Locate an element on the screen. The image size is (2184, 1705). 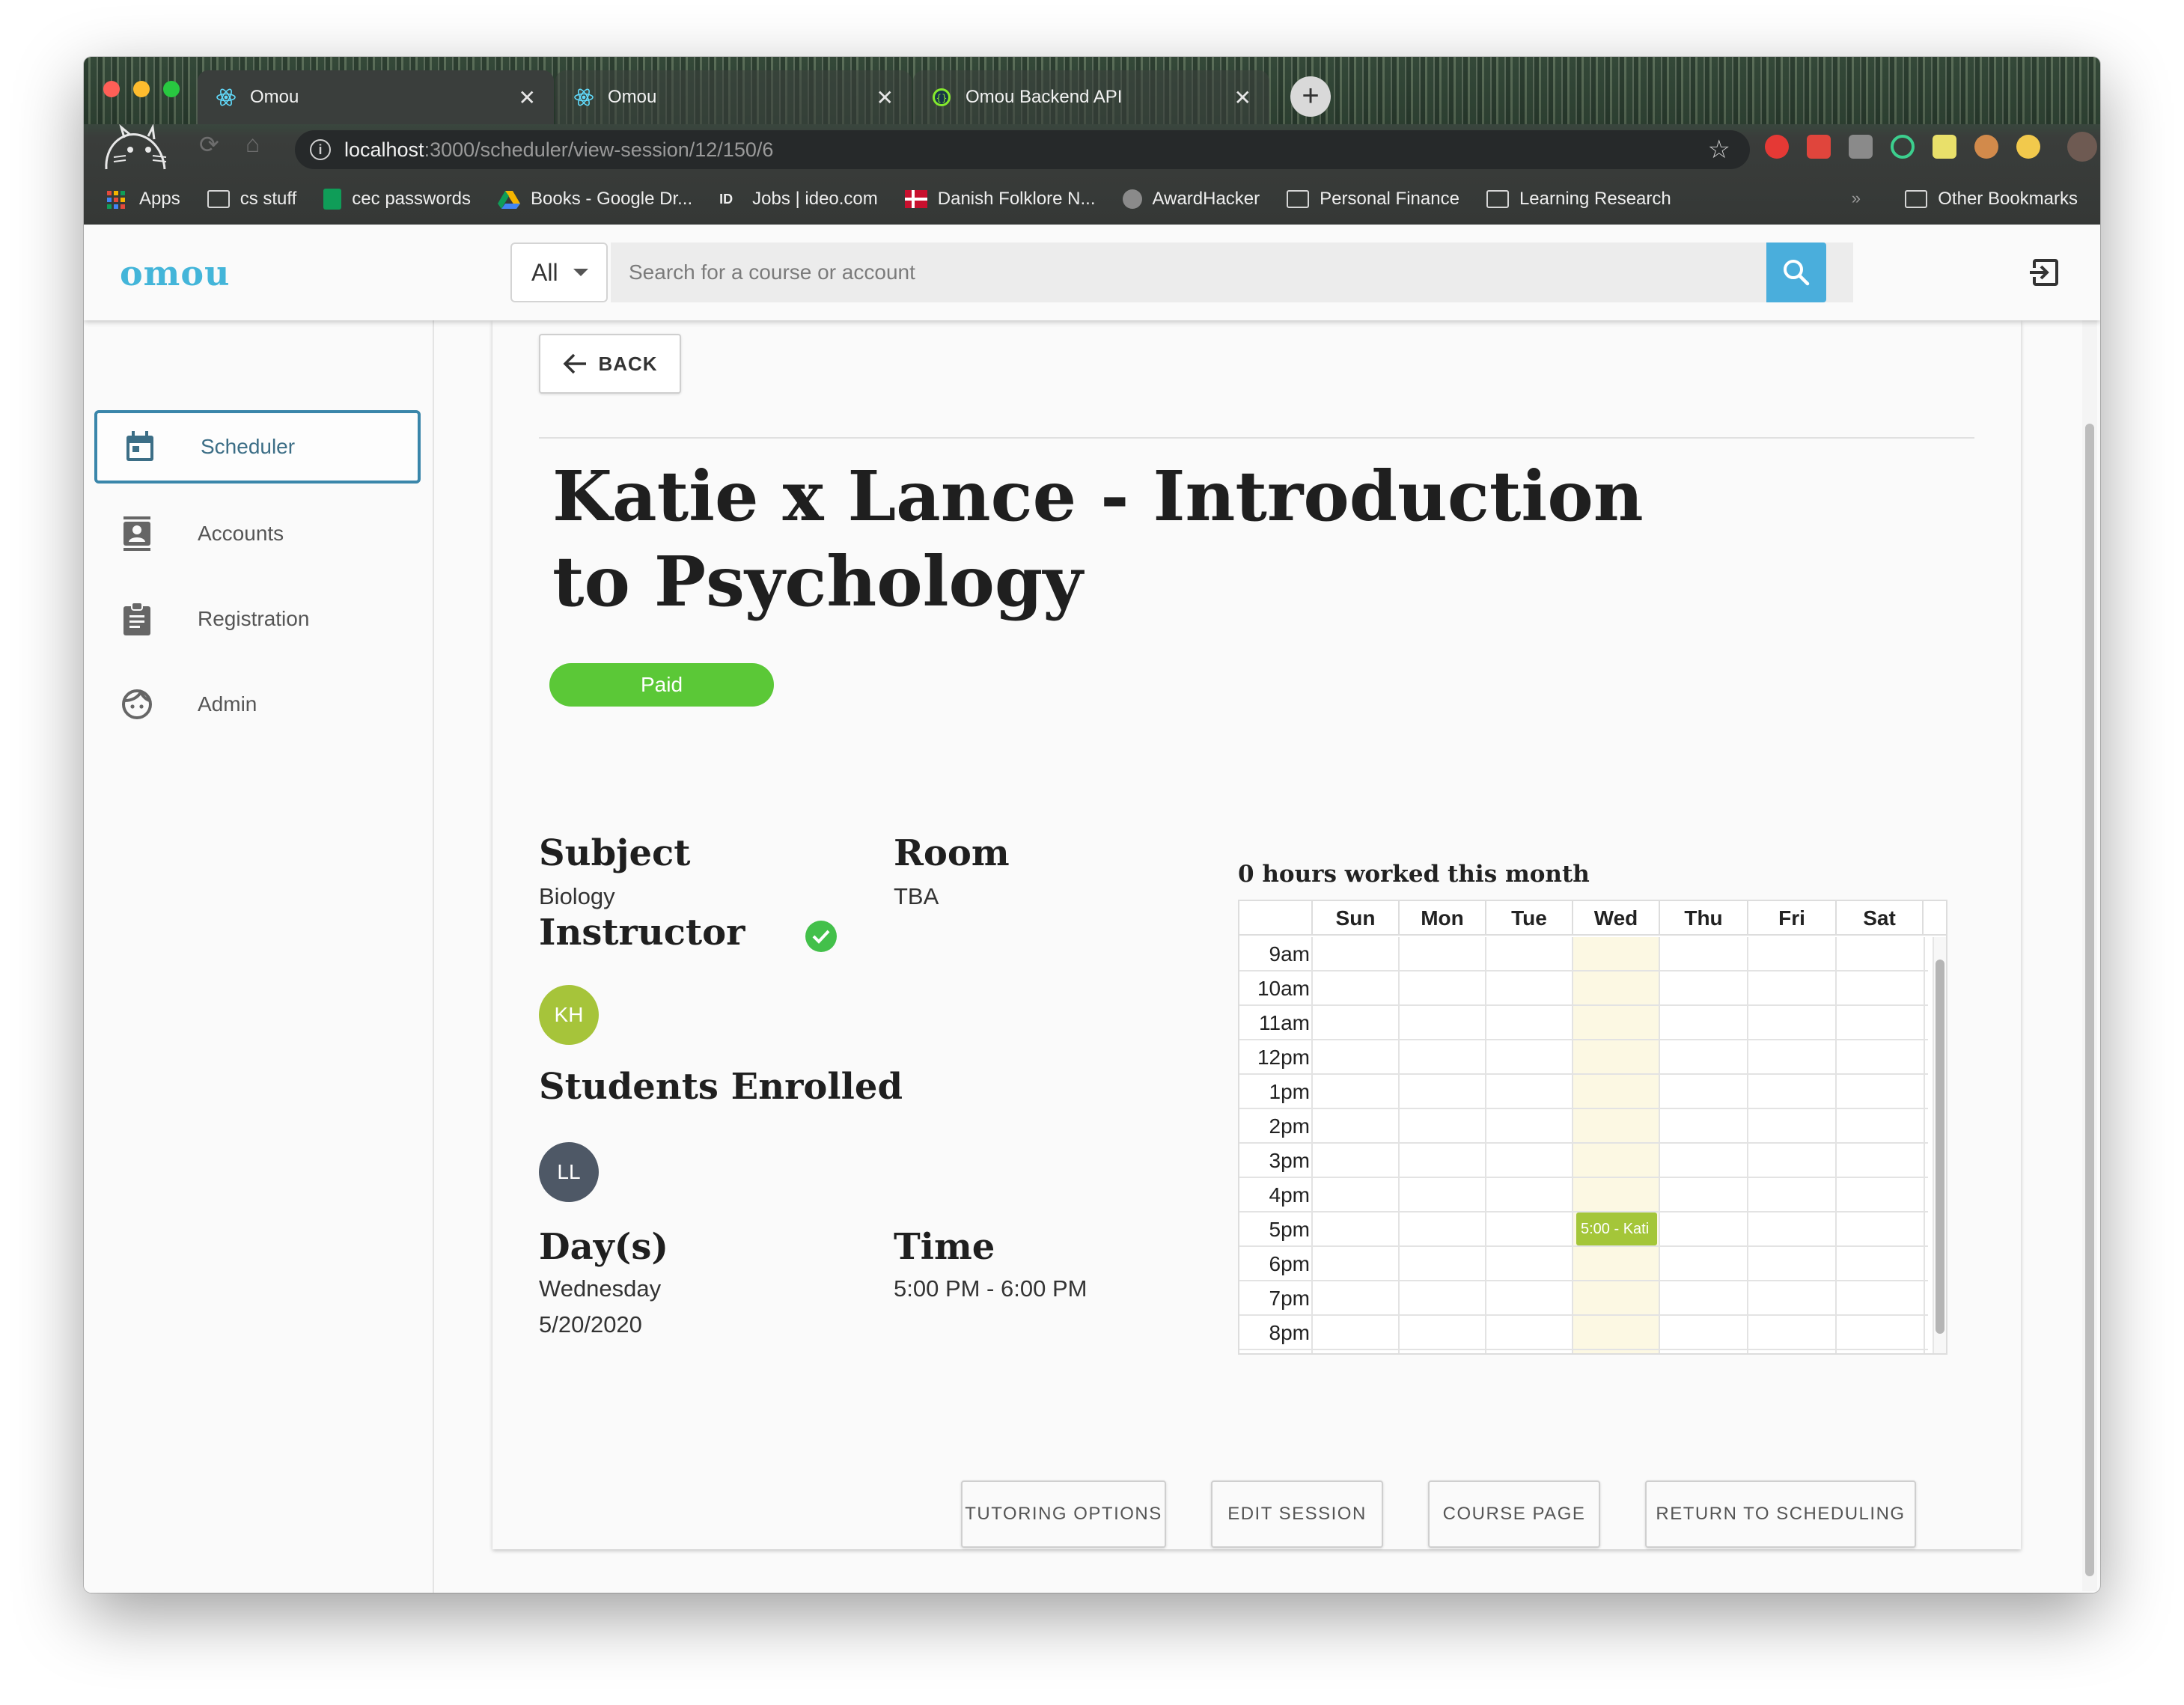
sidebar-item-admin: Admin is located at coordinates (257, 705).